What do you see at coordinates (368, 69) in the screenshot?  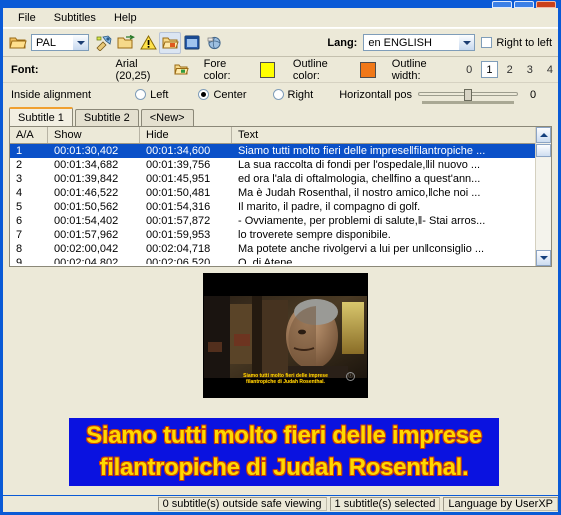 I see `outline-color-swatch` at bounding box center [368, 69].